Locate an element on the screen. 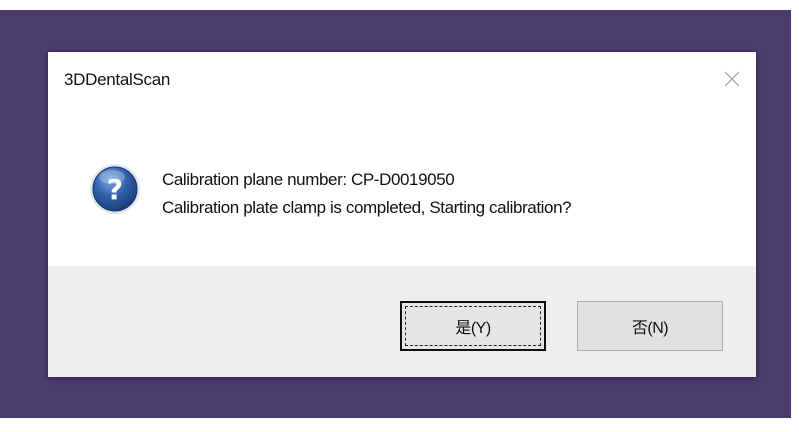  yes-button: 是(Y) is located at coordinates (473, 326).